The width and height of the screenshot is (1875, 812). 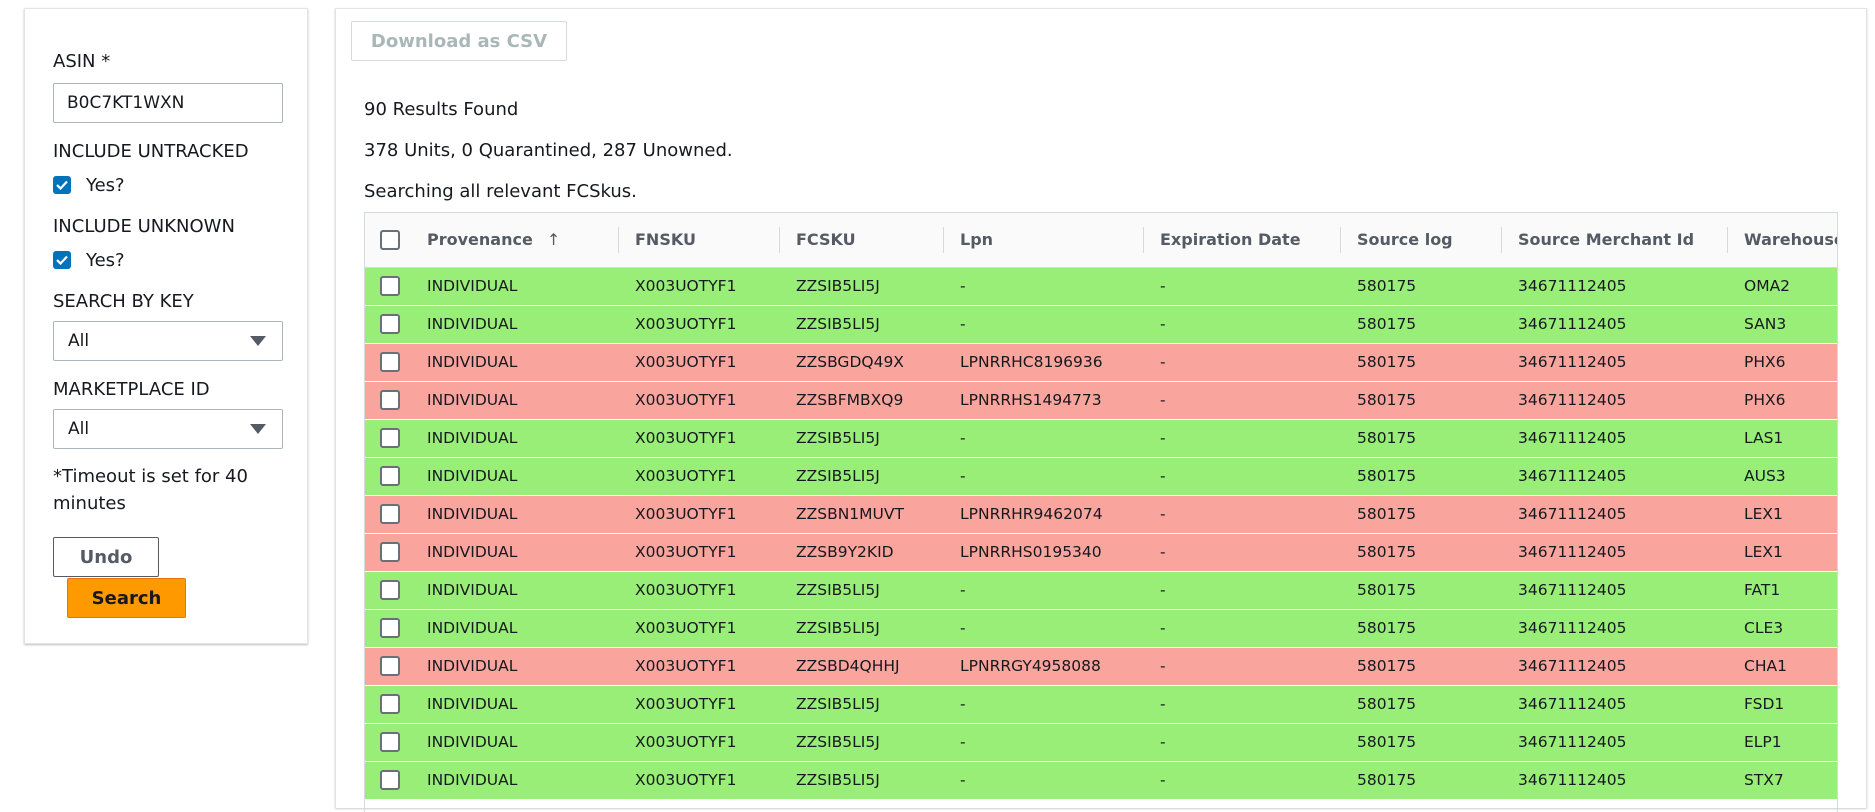 What do you see at coordinates (168, 429) in the screenshot?
I see `marketplace-select: All` at bounding box center [168, 429].